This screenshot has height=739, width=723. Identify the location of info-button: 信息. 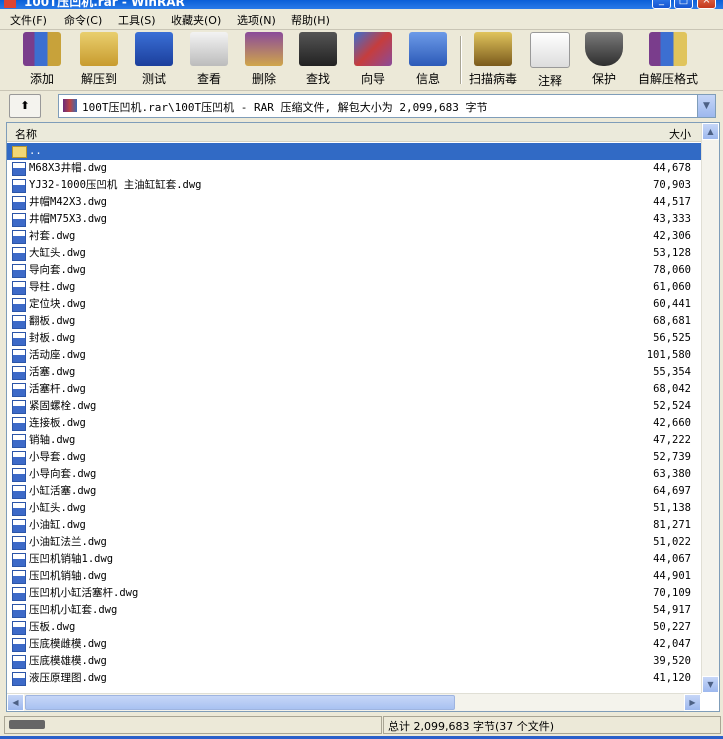
(428, 59).